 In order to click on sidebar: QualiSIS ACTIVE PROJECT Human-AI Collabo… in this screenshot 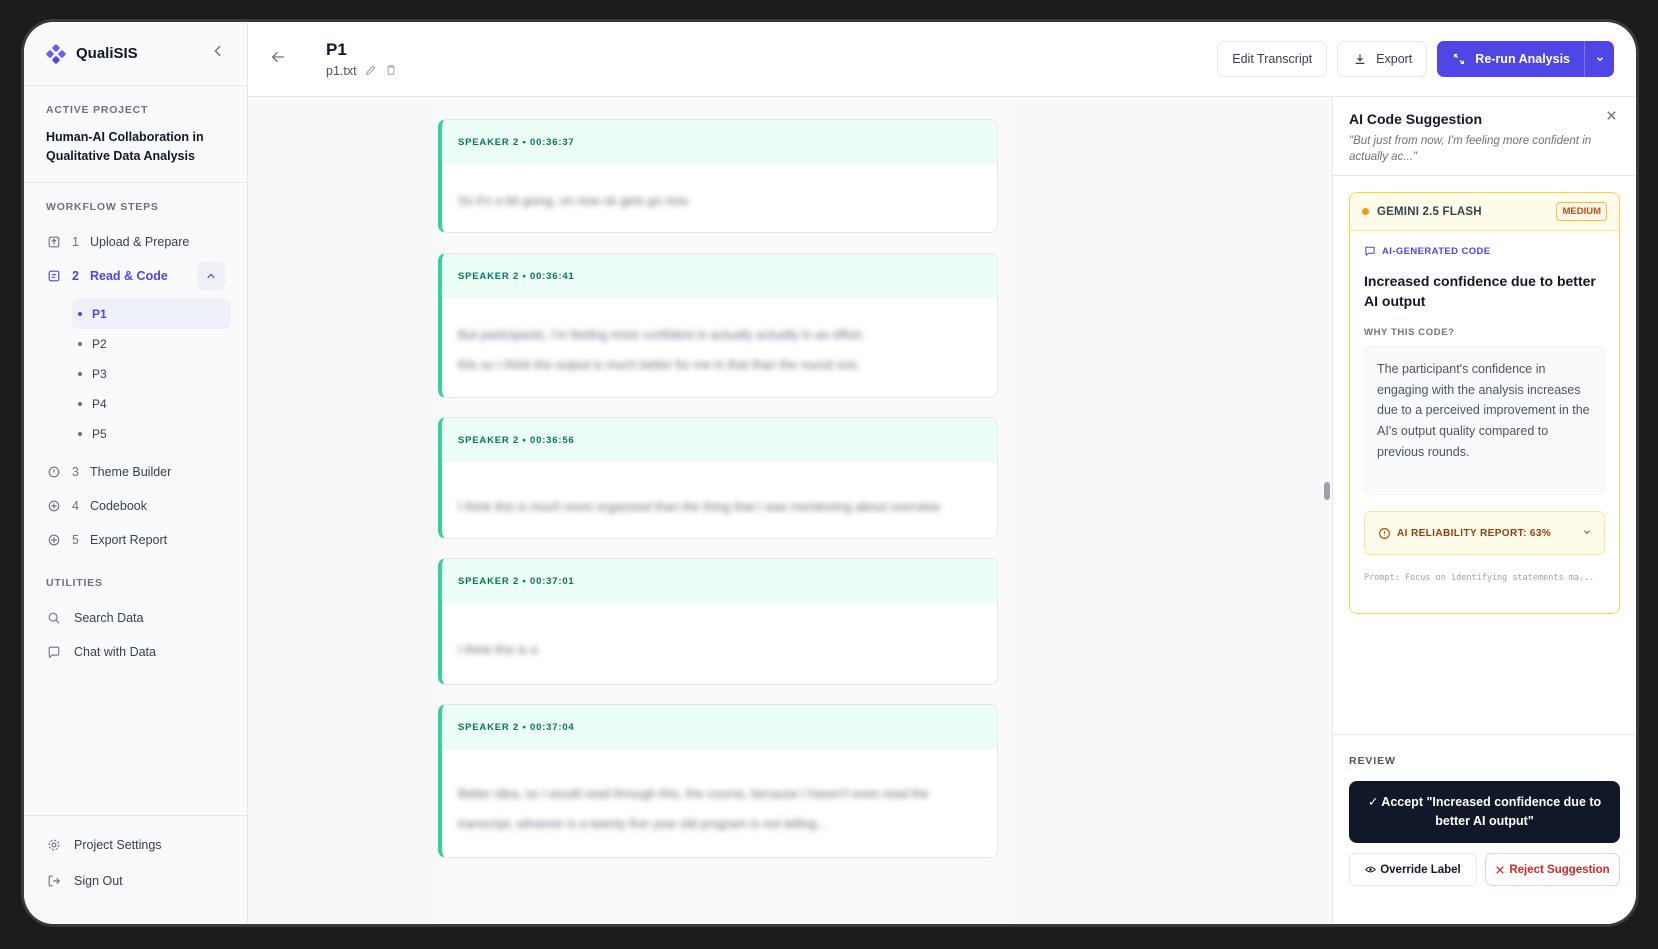, I will do `click(136, 473)`.